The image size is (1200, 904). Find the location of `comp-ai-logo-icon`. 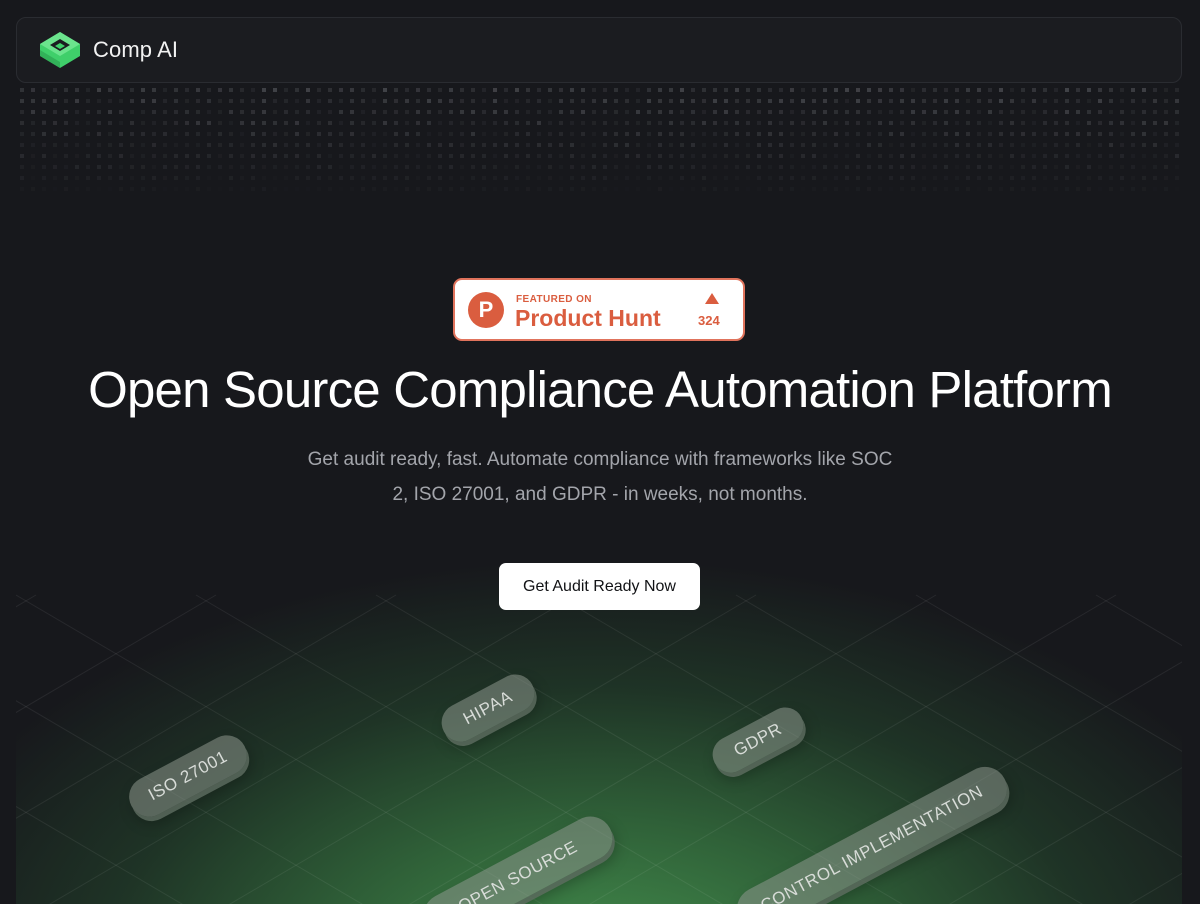

comp-ai-logo-icon is located at coordinates (60, 50).